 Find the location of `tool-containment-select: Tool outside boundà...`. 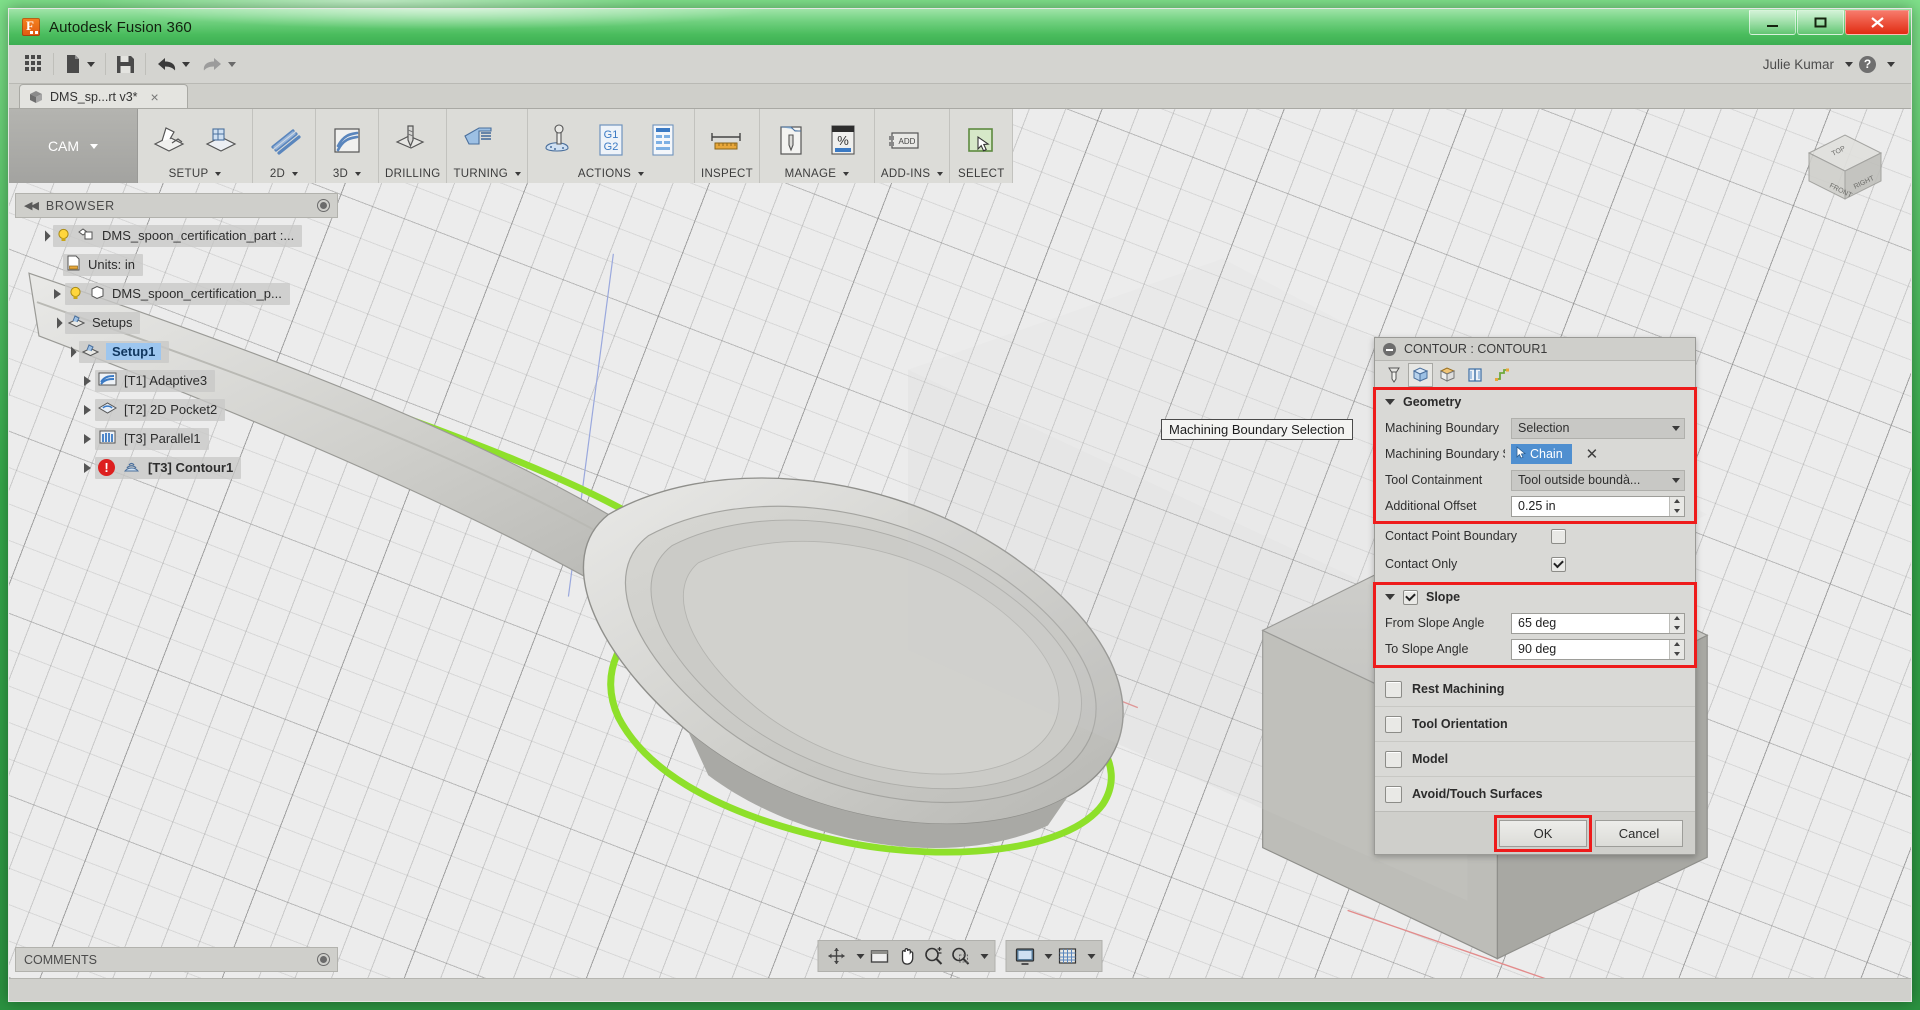

tool-containment-select: Tool outside boundà... is located at coordinates (1598, 480).